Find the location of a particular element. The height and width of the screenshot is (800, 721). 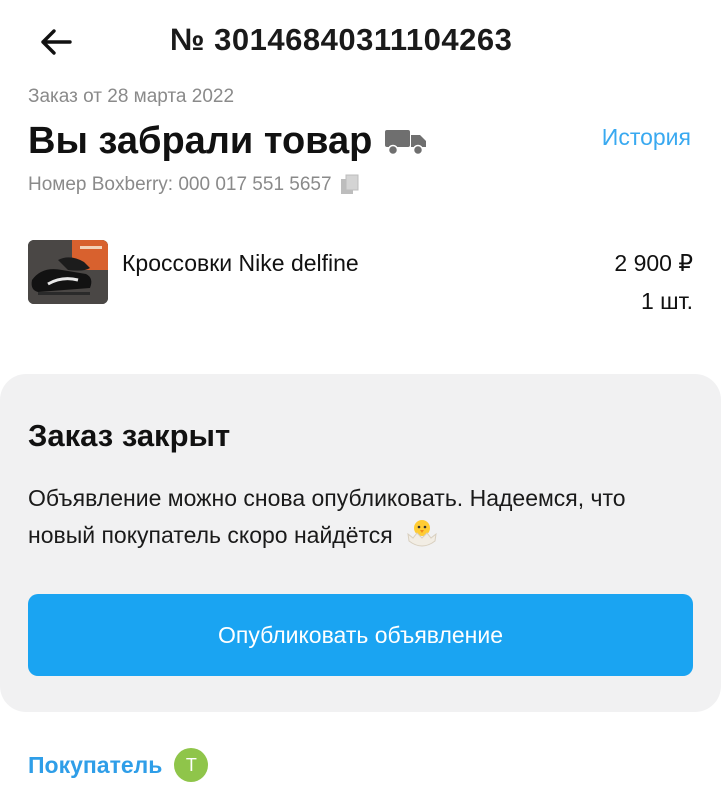

history-link: История is located at coordinates (646, 137).